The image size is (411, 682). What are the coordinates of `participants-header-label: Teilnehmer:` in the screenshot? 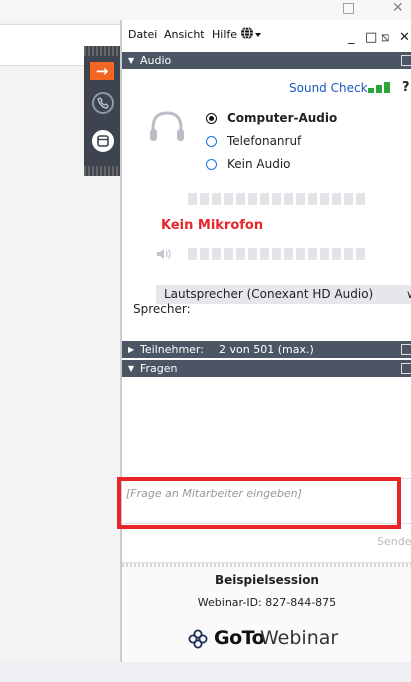 It's located at (172, 349).